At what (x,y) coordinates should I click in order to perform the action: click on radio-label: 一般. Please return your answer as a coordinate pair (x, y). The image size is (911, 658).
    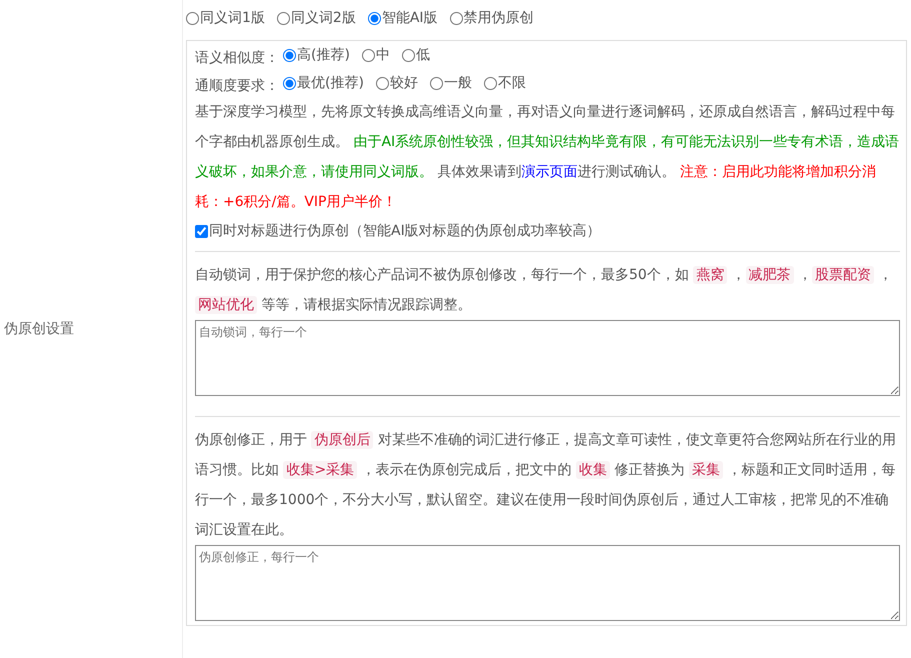
    Looking at the image, I should click on (458, 83).